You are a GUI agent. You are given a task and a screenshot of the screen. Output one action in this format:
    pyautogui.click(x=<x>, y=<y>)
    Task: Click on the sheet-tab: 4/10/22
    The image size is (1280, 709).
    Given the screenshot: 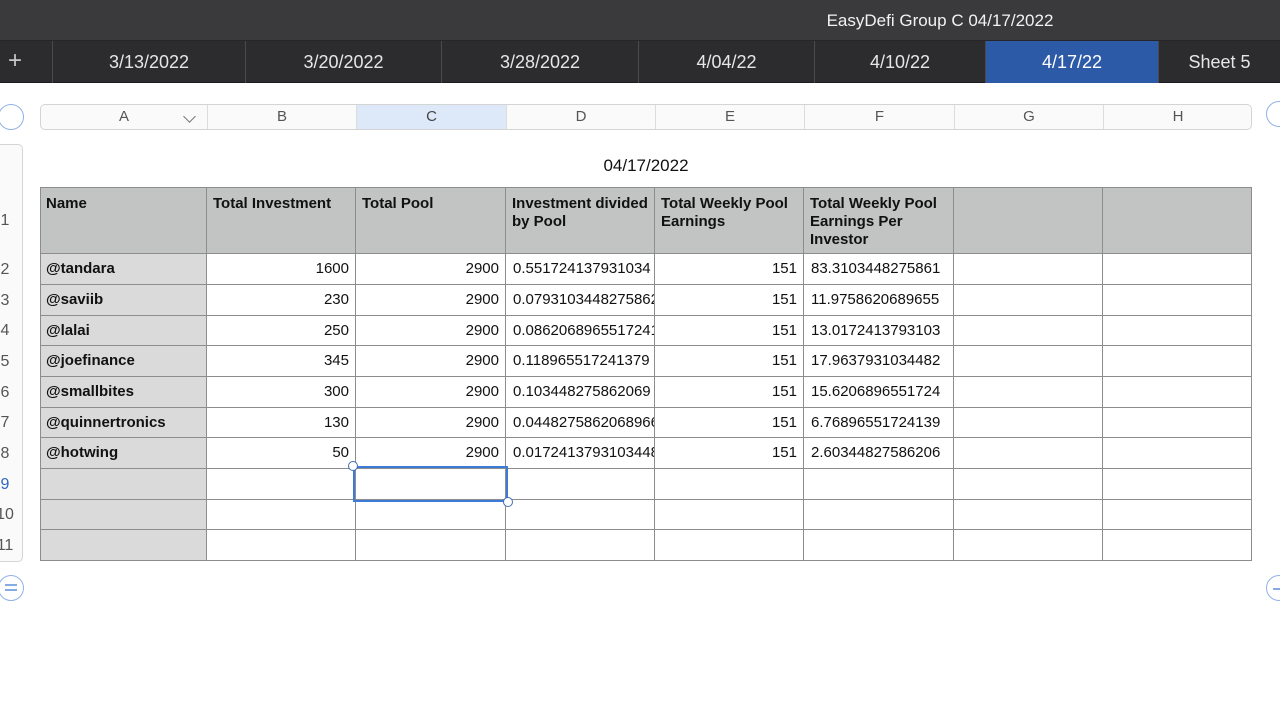 What is the action you would take?
    pyautogui.click(x=899, y=62)
    